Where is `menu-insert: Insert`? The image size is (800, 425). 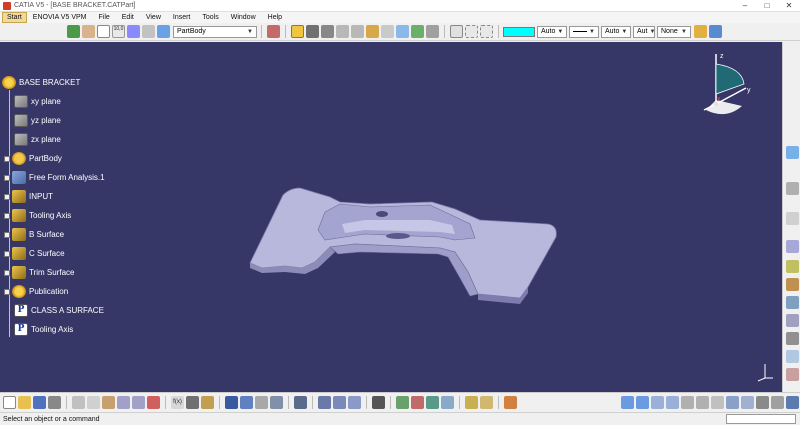 menu-insert: Insert is located at coordinates (182, 17).